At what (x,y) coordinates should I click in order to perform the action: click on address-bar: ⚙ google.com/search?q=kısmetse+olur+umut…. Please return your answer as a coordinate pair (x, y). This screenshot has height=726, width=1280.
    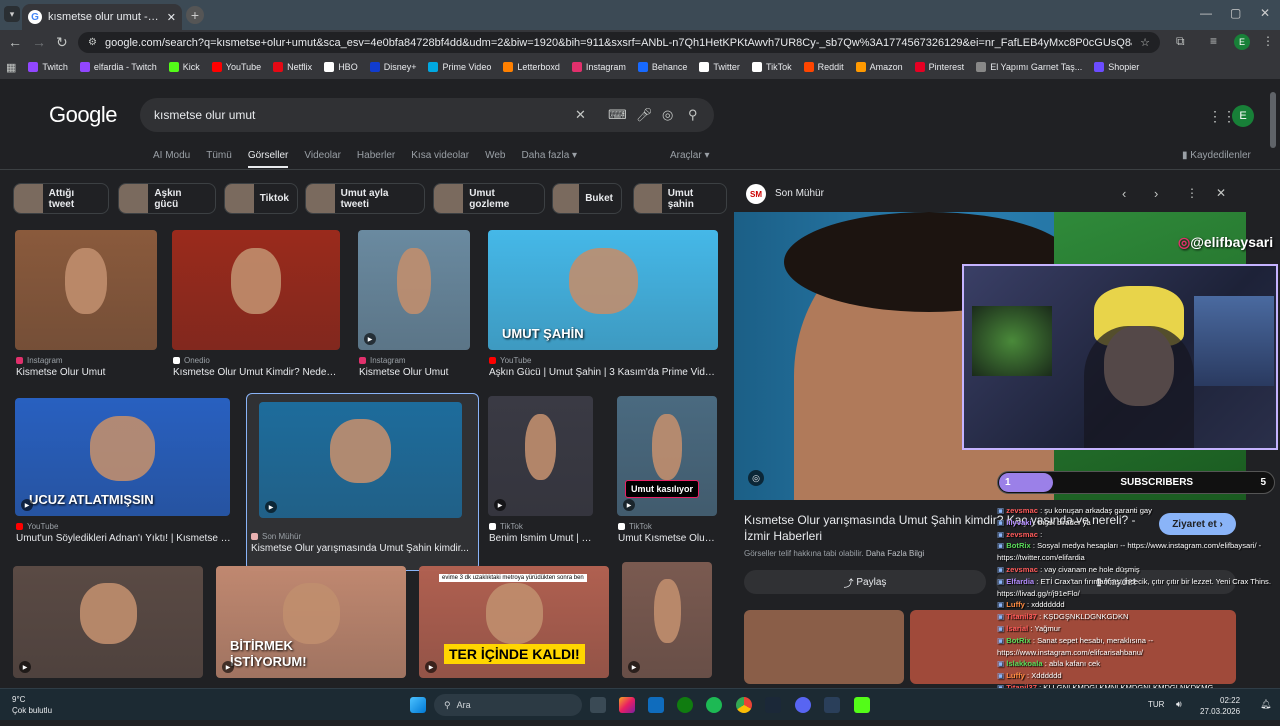
    Looking at the image, I should click on (619, 42).